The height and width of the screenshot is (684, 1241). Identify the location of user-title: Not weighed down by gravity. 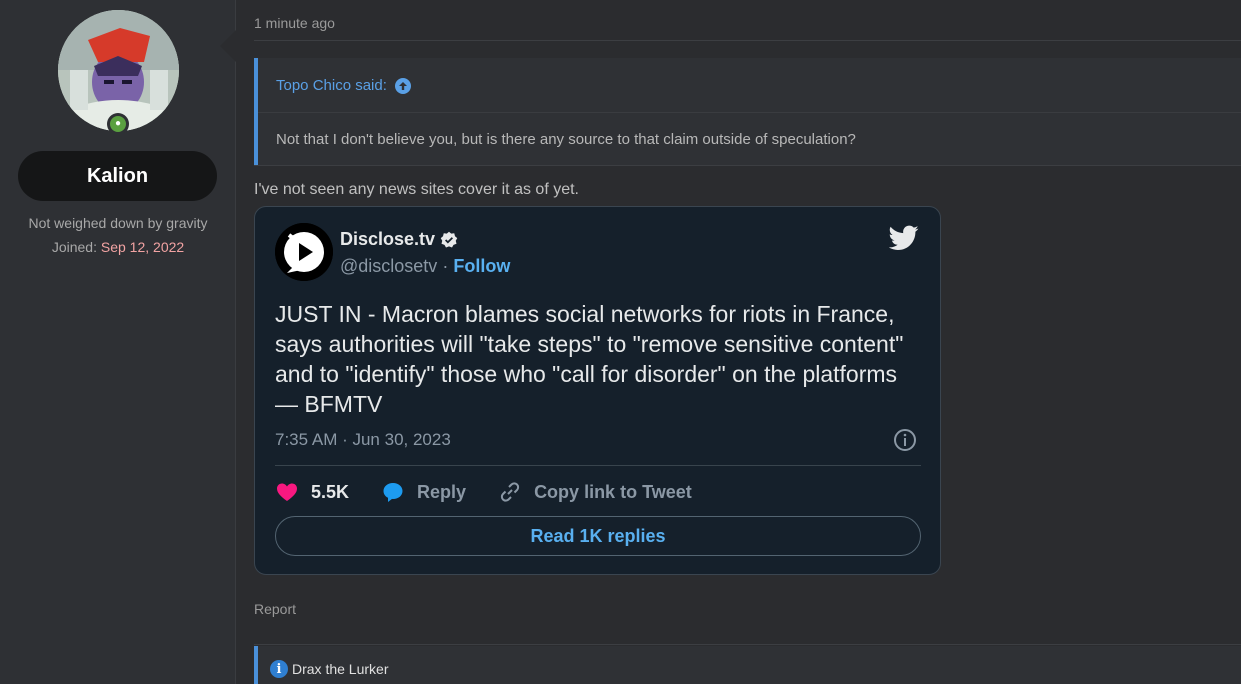
(118, 223).